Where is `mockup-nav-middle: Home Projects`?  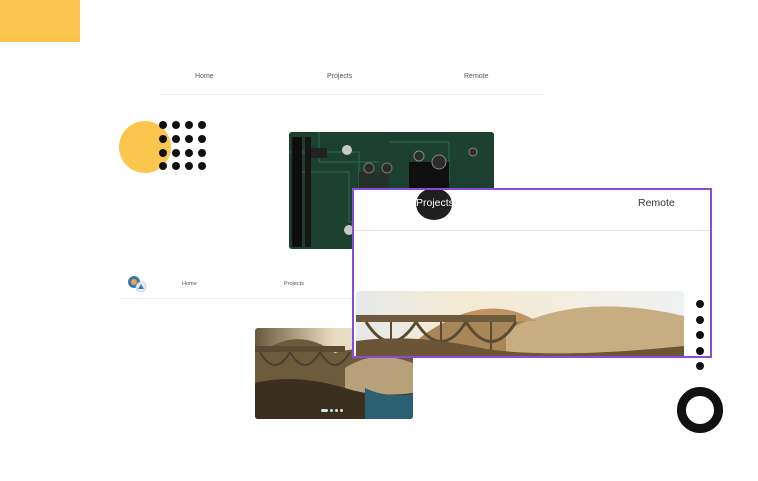
mockup-nav-middle: Home Projects is located at coordinates (237, 285).